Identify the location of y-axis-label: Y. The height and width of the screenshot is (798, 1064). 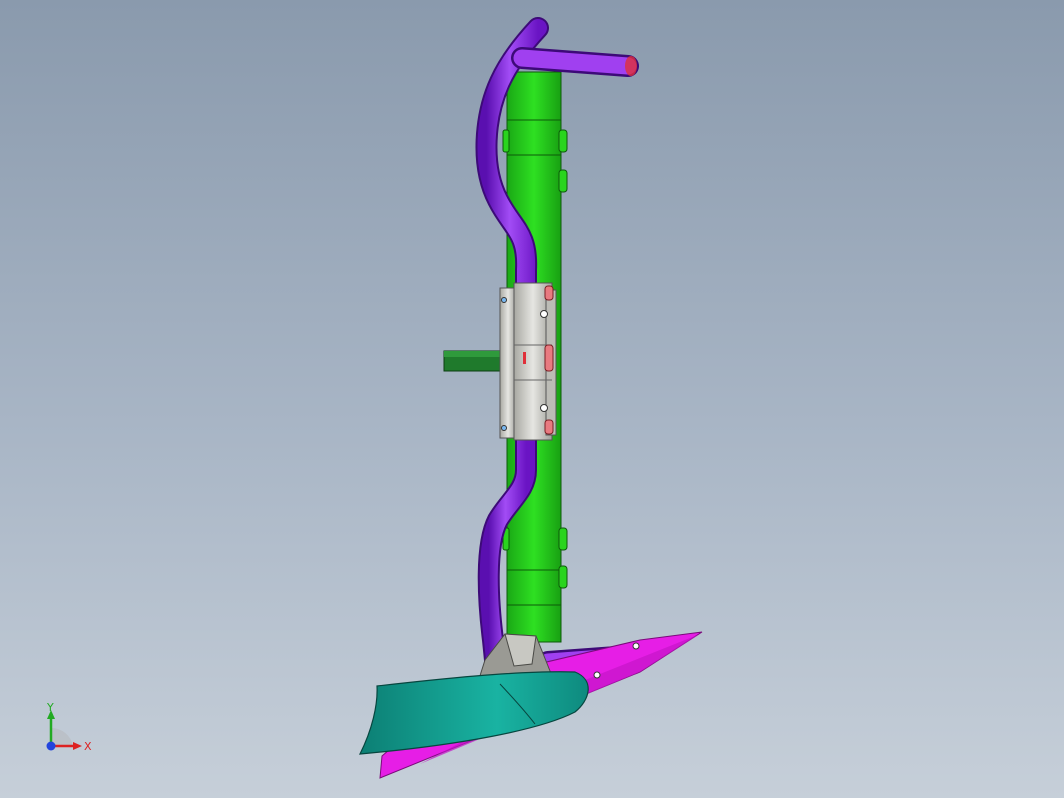
(50, 707).